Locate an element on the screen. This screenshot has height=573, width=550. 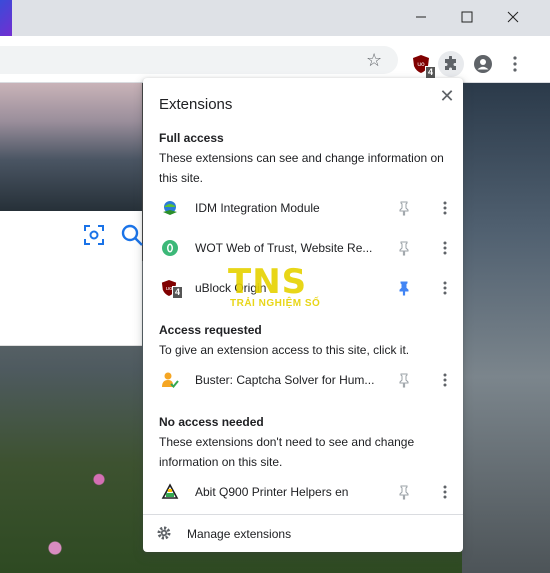
extensions-button is located at coordinates (451, 64).